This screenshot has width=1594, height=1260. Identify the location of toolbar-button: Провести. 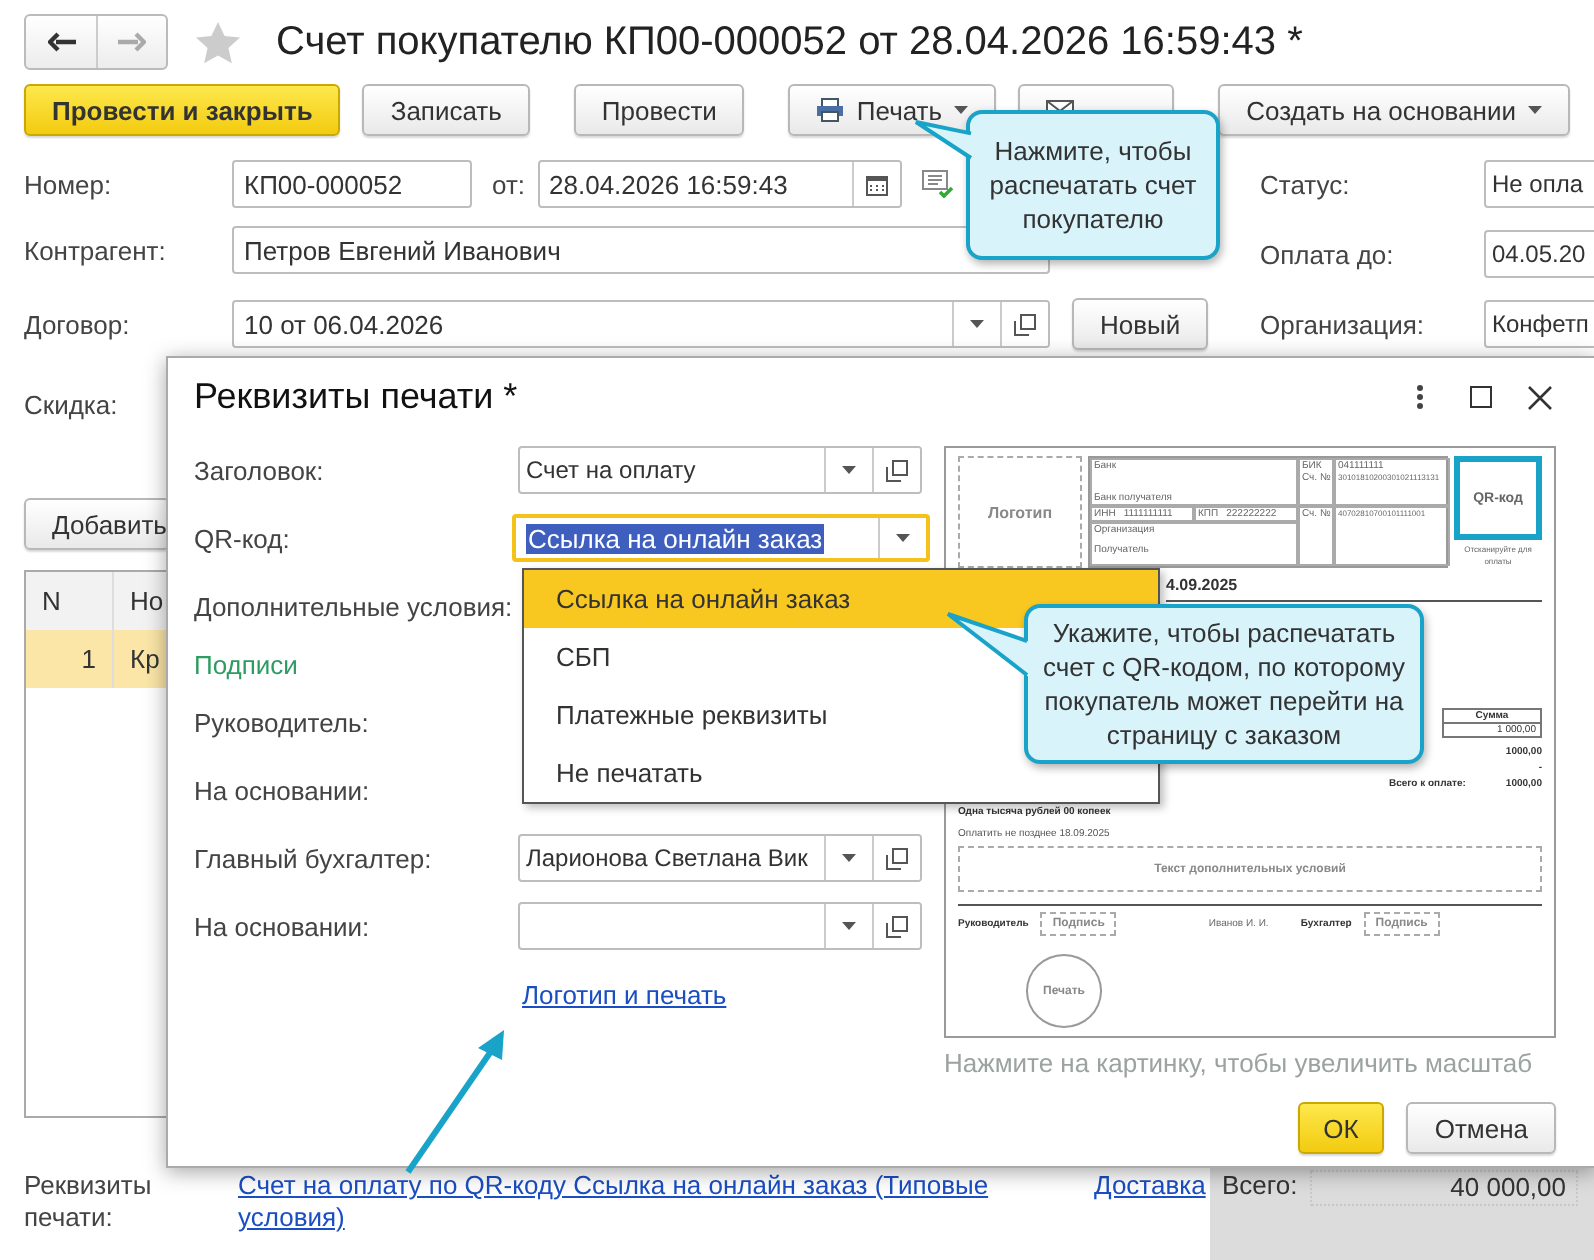
(659, 110).